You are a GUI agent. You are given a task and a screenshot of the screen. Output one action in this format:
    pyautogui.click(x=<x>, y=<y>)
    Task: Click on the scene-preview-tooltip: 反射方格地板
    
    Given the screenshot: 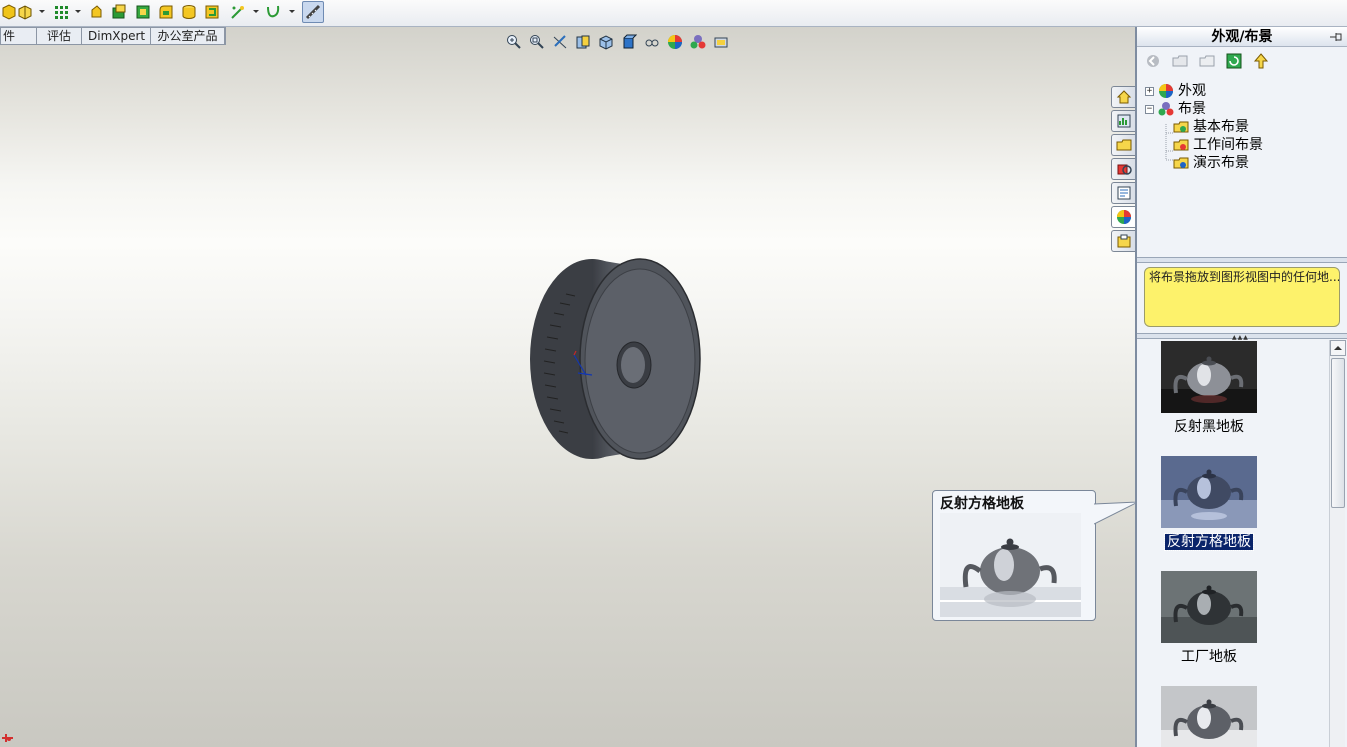 What is the action you would take?
    pyautogui.click(x=1014, y=555)
    